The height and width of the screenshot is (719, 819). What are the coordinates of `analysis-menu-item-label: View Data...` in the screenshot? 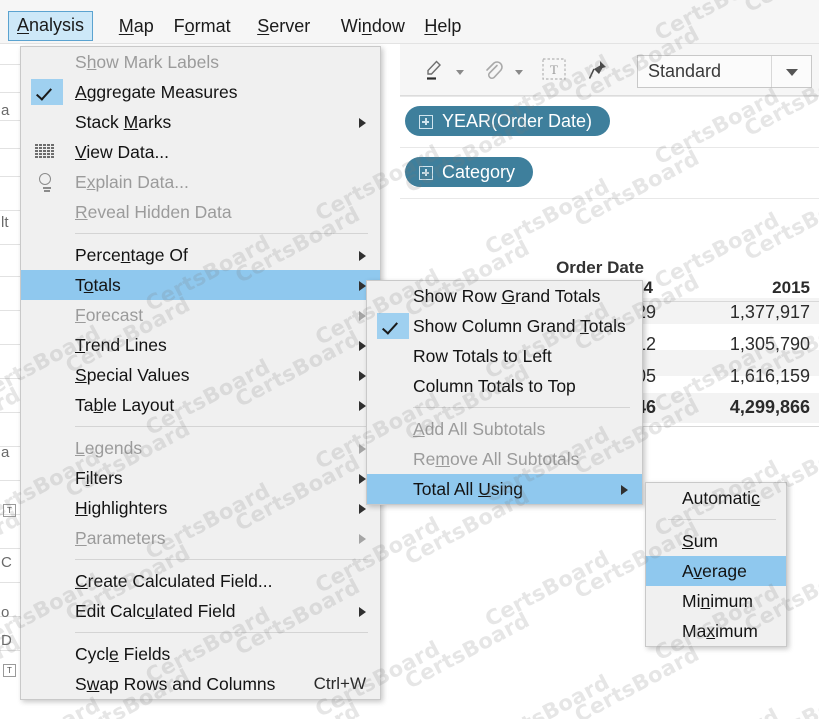 It's located at (122, 152).